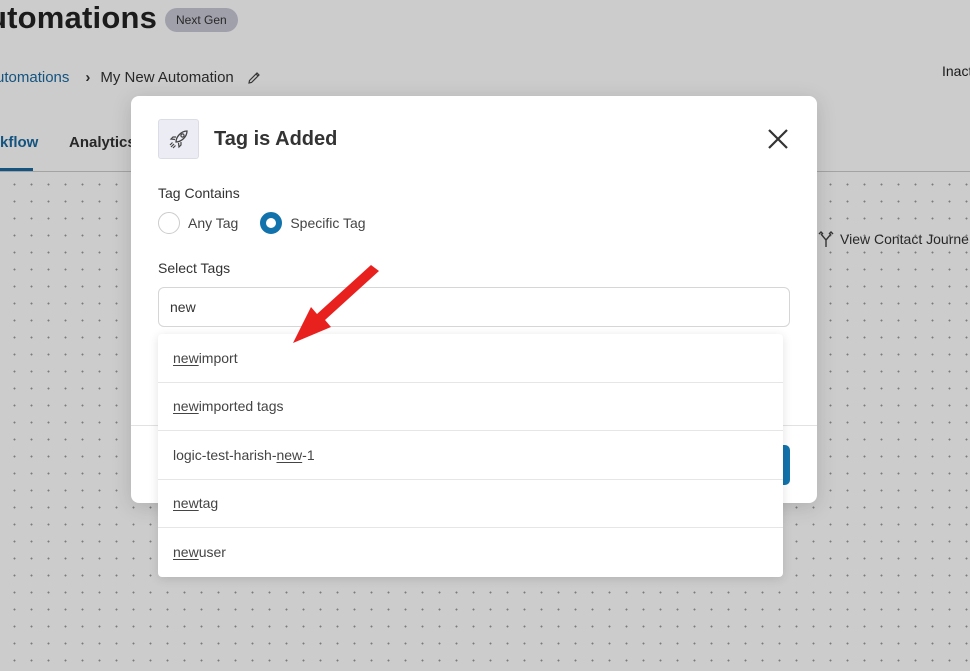  What do you see at coordinates (241, 406) in the screenshot?
I see `tag-option-suffix: imported tags` at bounding box center [241, 406].